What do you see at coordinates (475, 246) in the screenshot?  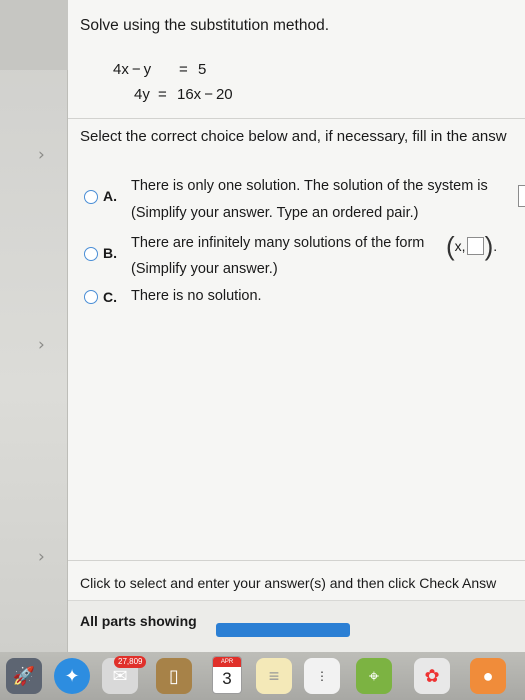 I see `option-b-answer-input` at bounding box center [475, 246].